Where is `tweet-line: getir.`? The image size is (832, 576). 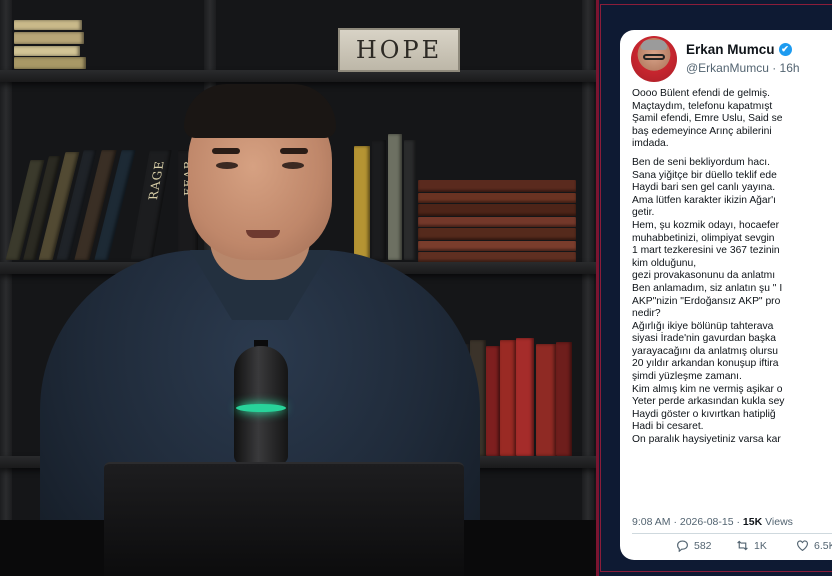
tweet-line: getir. is located at coordinates (643, 213).